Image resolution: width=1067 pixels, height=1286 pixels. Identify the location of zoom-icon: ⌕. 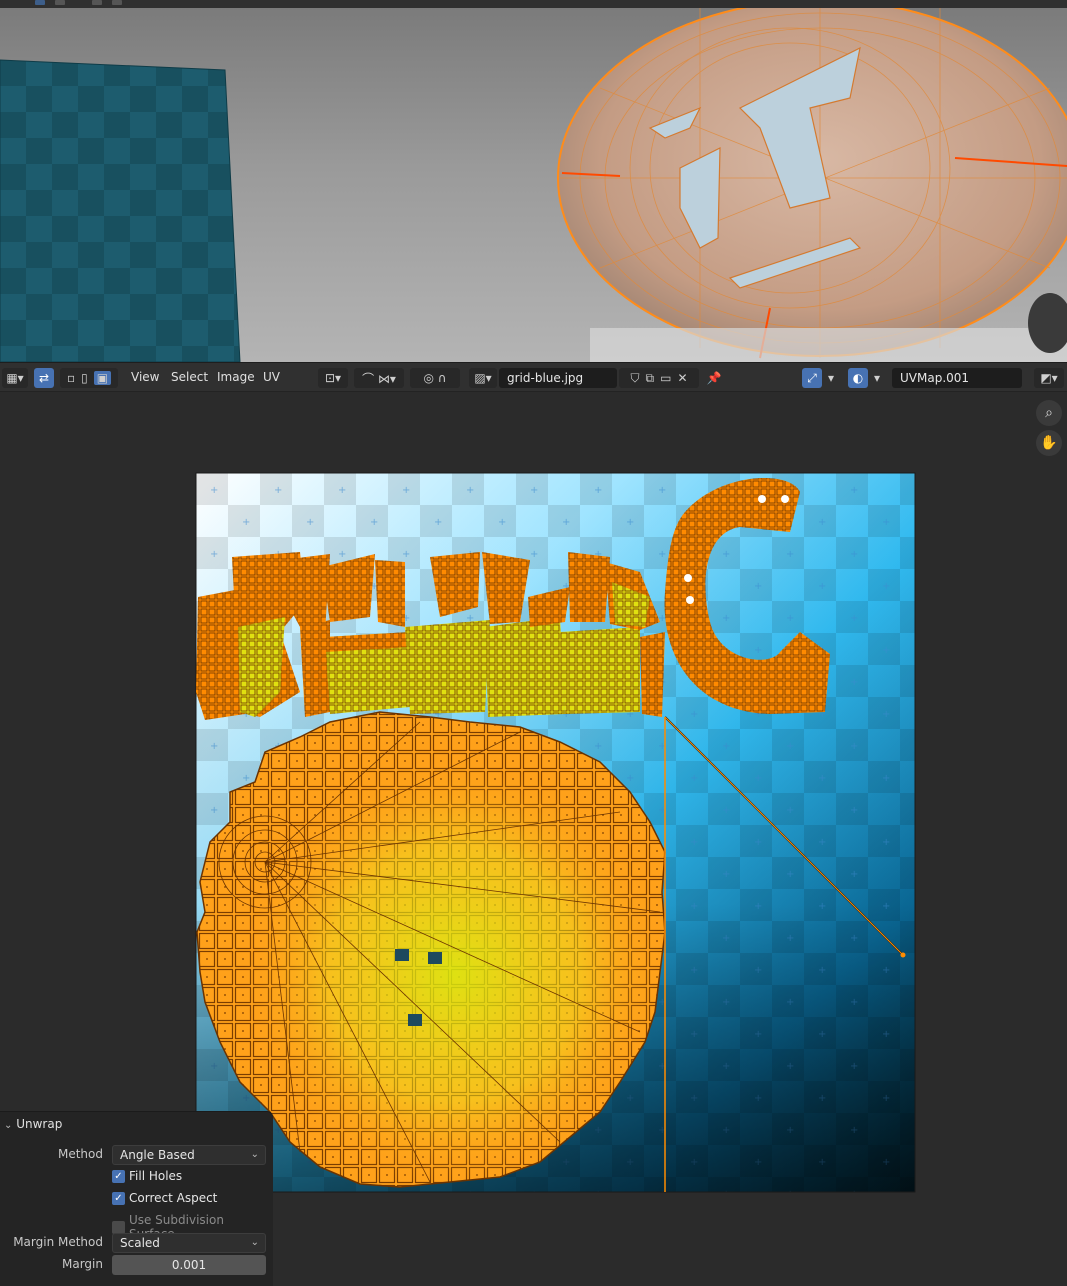
(1049, 413).